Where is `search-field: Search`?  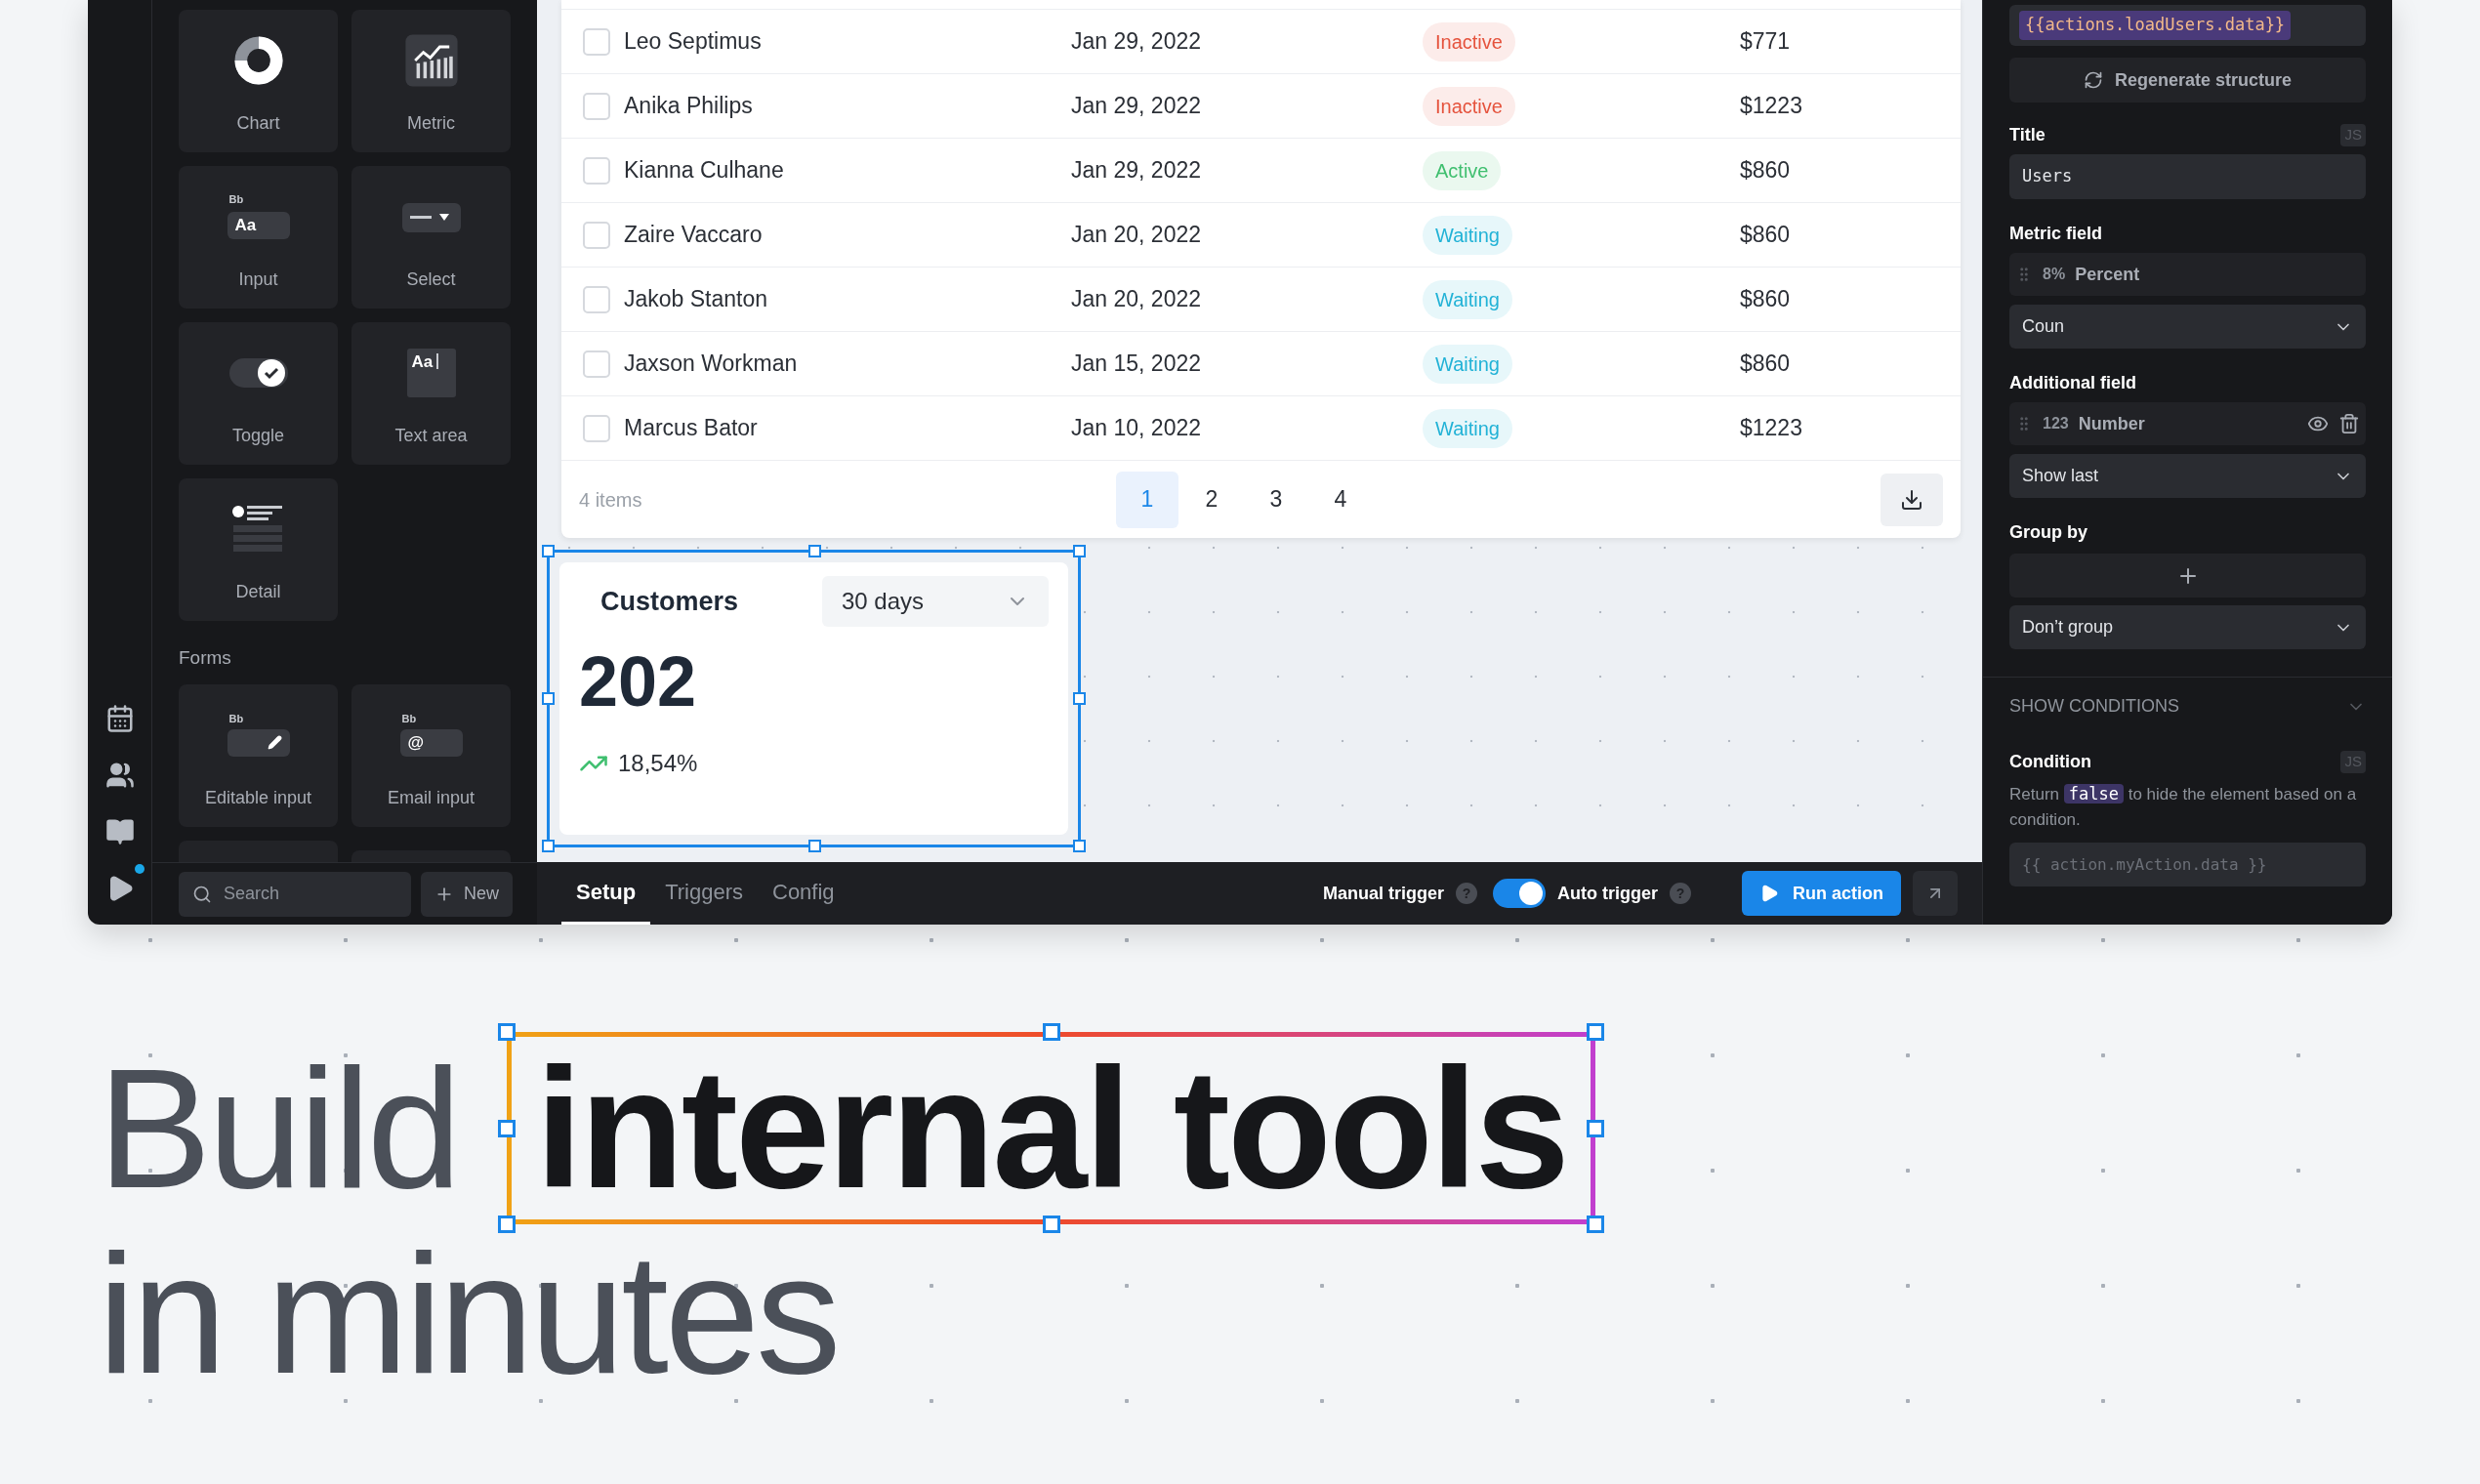
search-field: Search is located at coordinates (295, 894).